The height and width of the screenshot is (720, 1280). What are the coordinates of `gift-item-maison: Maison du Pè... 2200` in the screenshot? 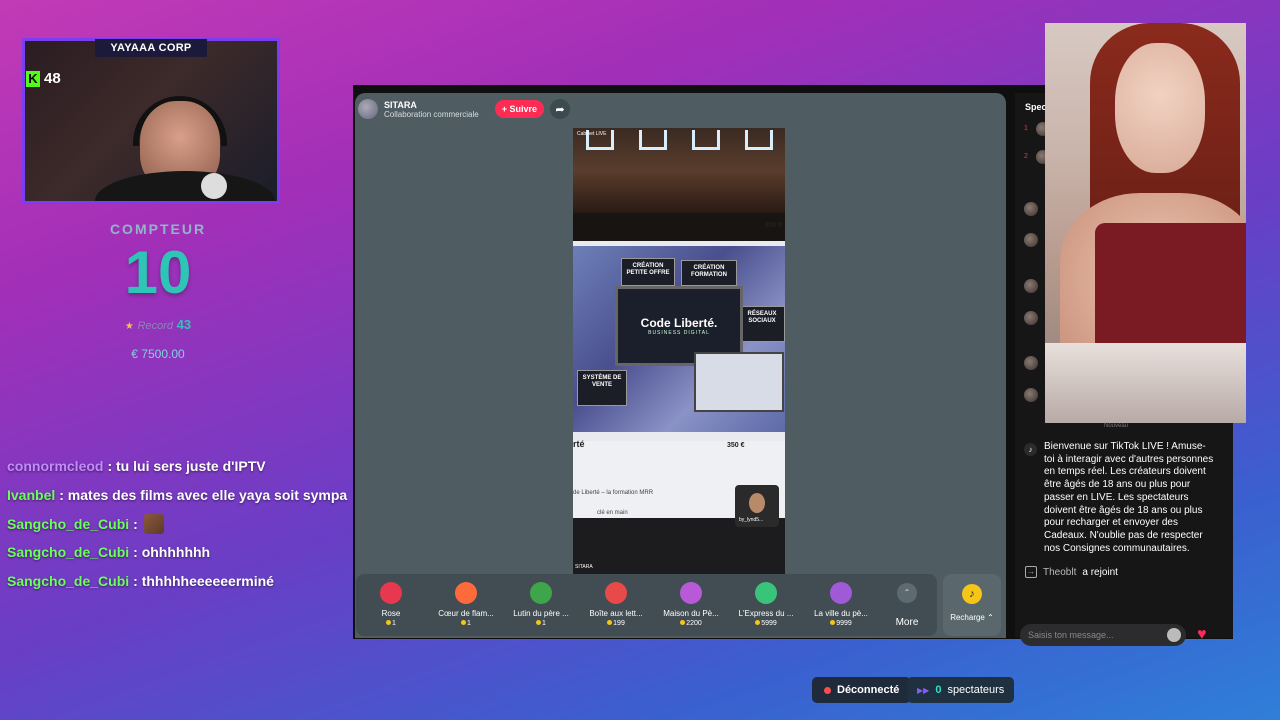 It's located at (691, 604).